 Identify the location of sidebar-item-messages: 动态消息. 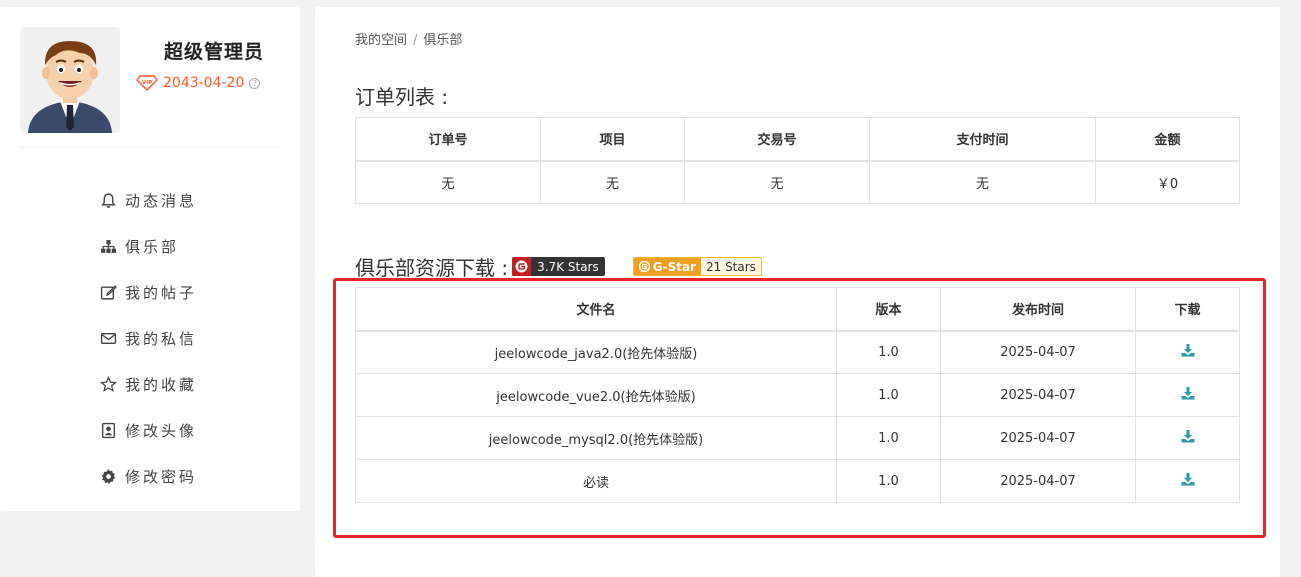
(148, 200).